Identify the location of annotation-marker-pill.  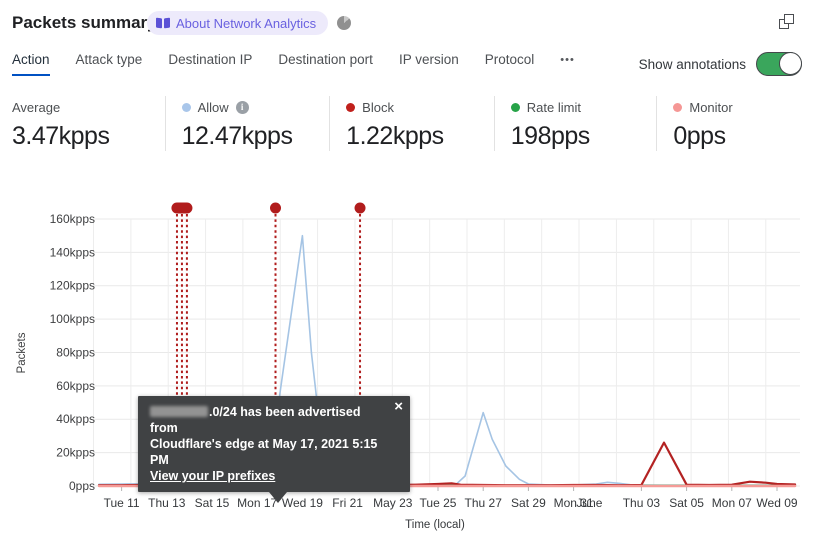
(182, 208).